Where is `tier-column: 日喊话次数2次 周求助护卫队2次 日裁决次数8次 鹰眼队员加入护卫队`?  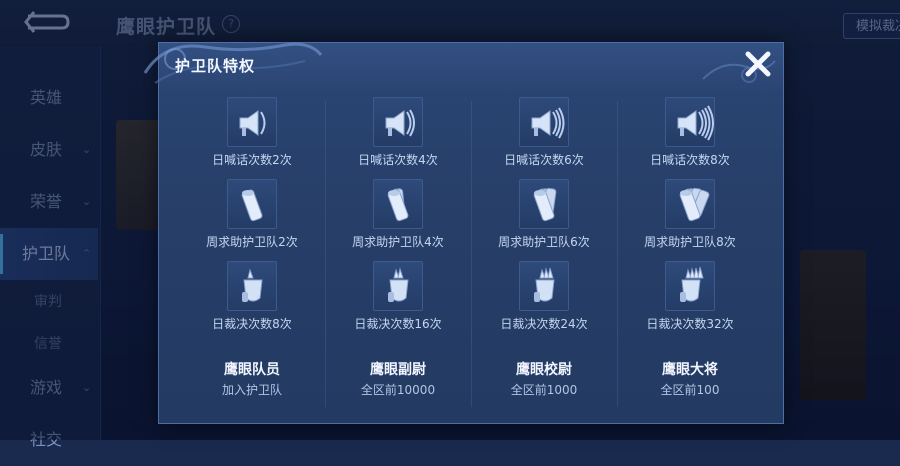 tier-column: 日喊话次数2次 周求助护卫队2次 日裁决次数8次 鹰眼队员加入护卫队 is located at coordinates (252, 256).